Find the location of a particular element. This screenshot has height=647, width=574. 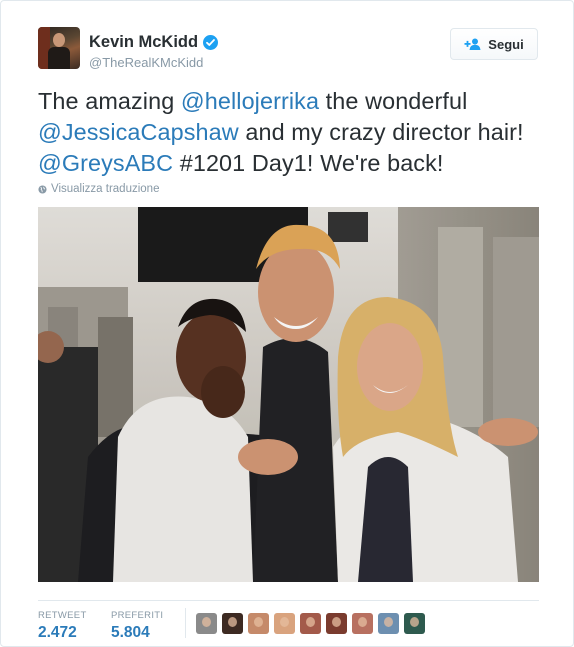

tweet-text-part: and my crazy director hair! is located at coordinates (381, 132).